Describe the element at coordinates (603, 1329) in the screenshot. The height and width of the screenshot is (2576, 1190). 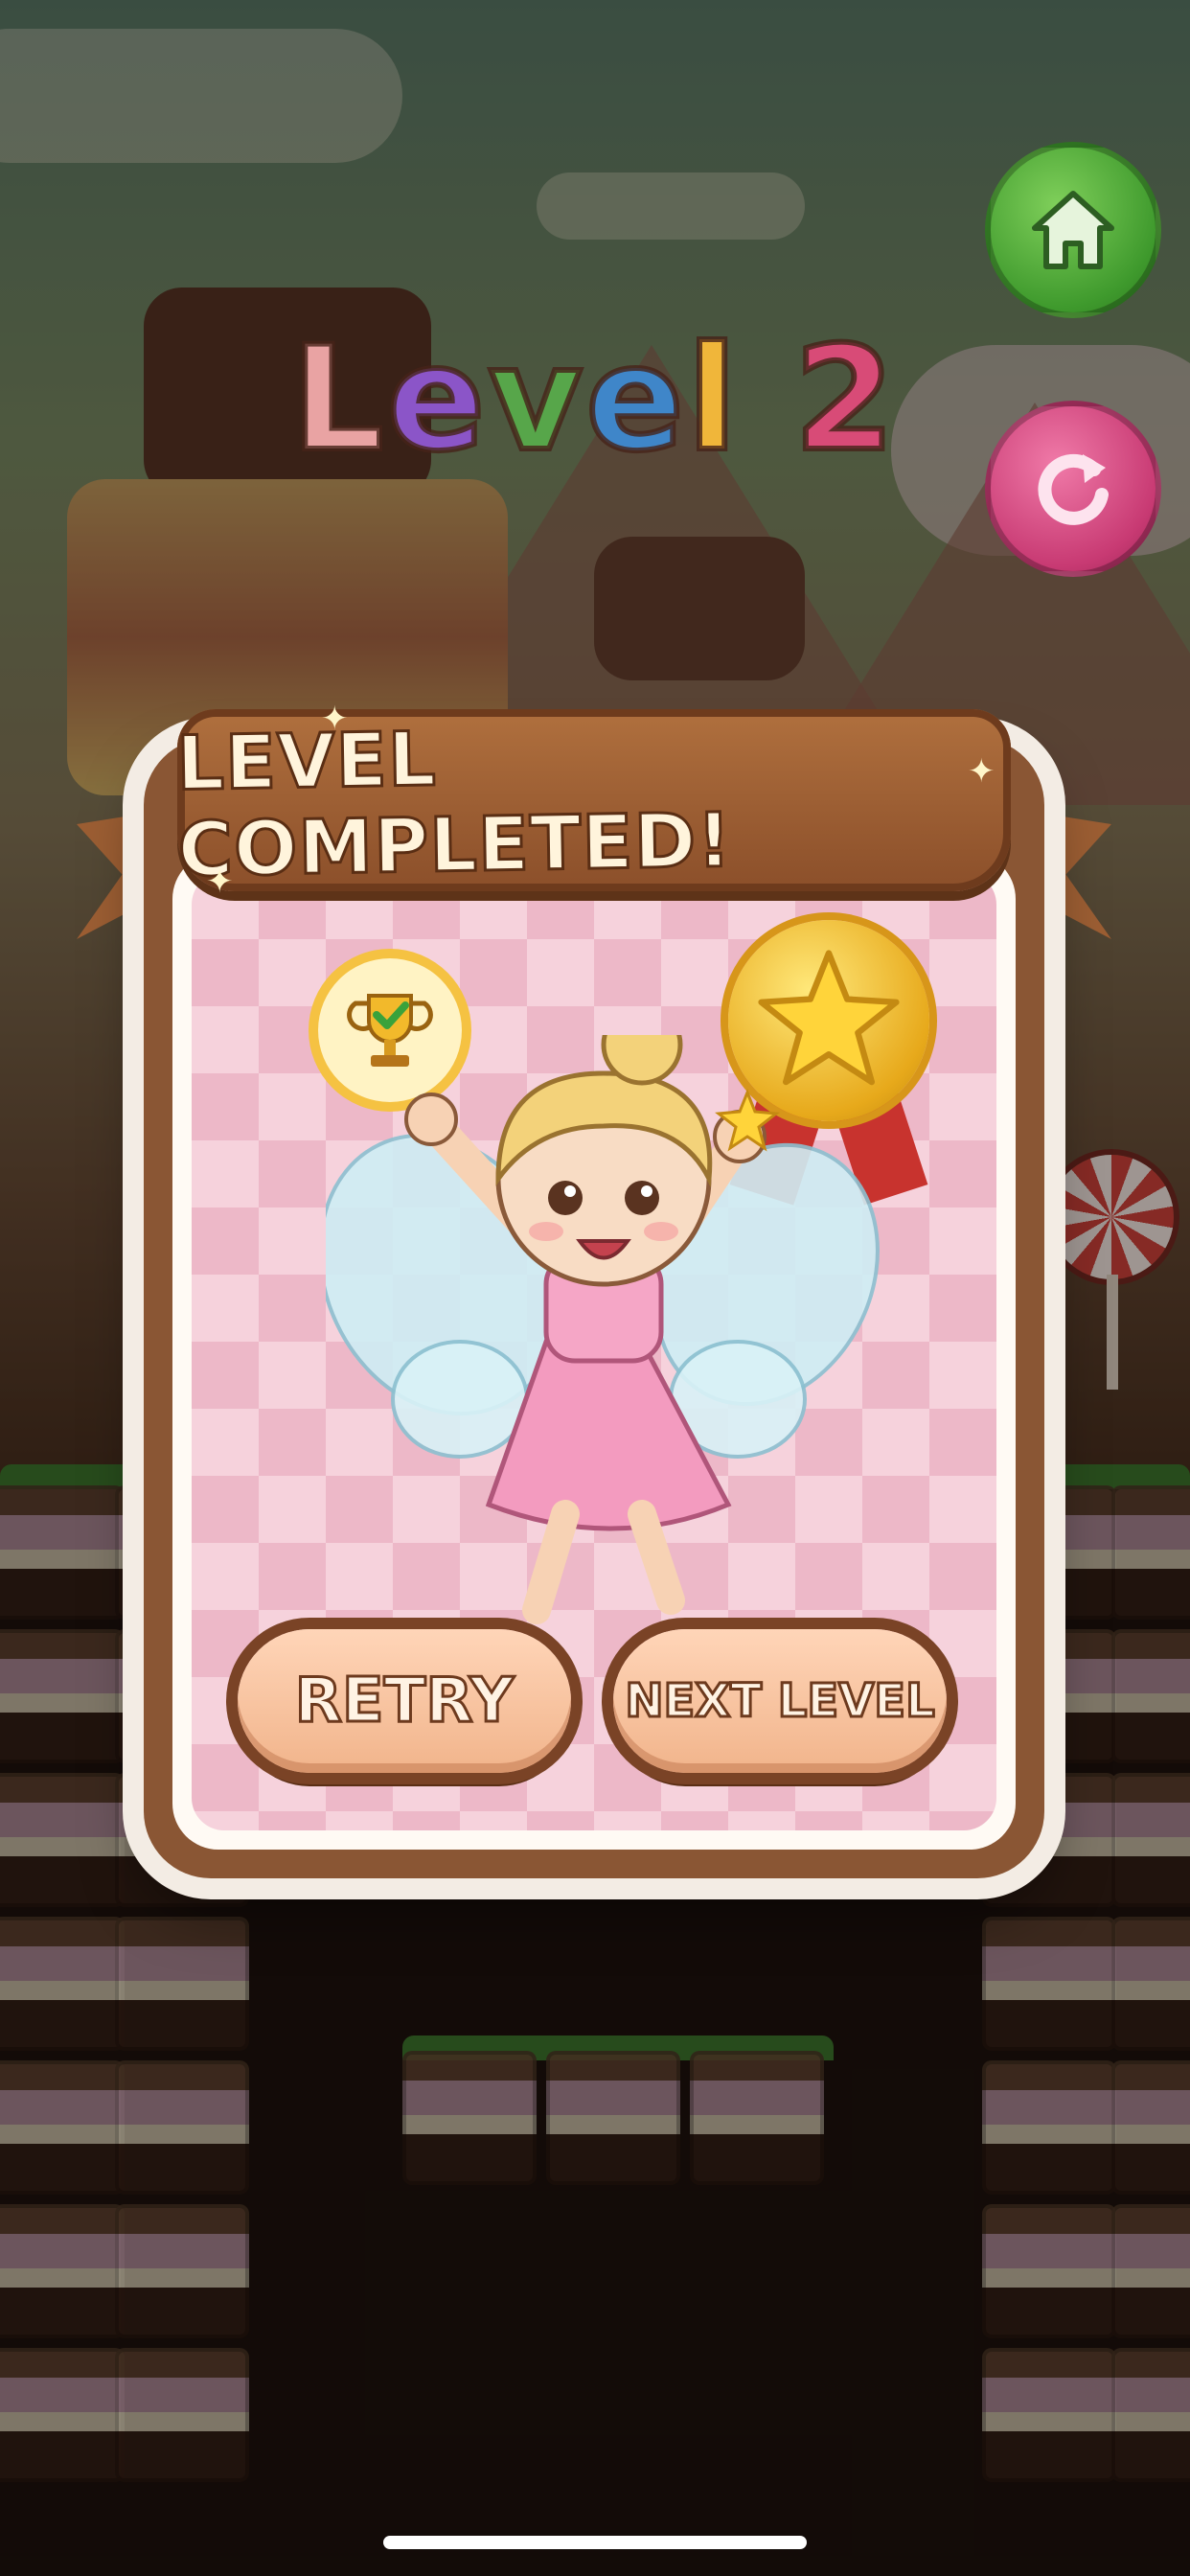
I see `fairy-character` at that location.